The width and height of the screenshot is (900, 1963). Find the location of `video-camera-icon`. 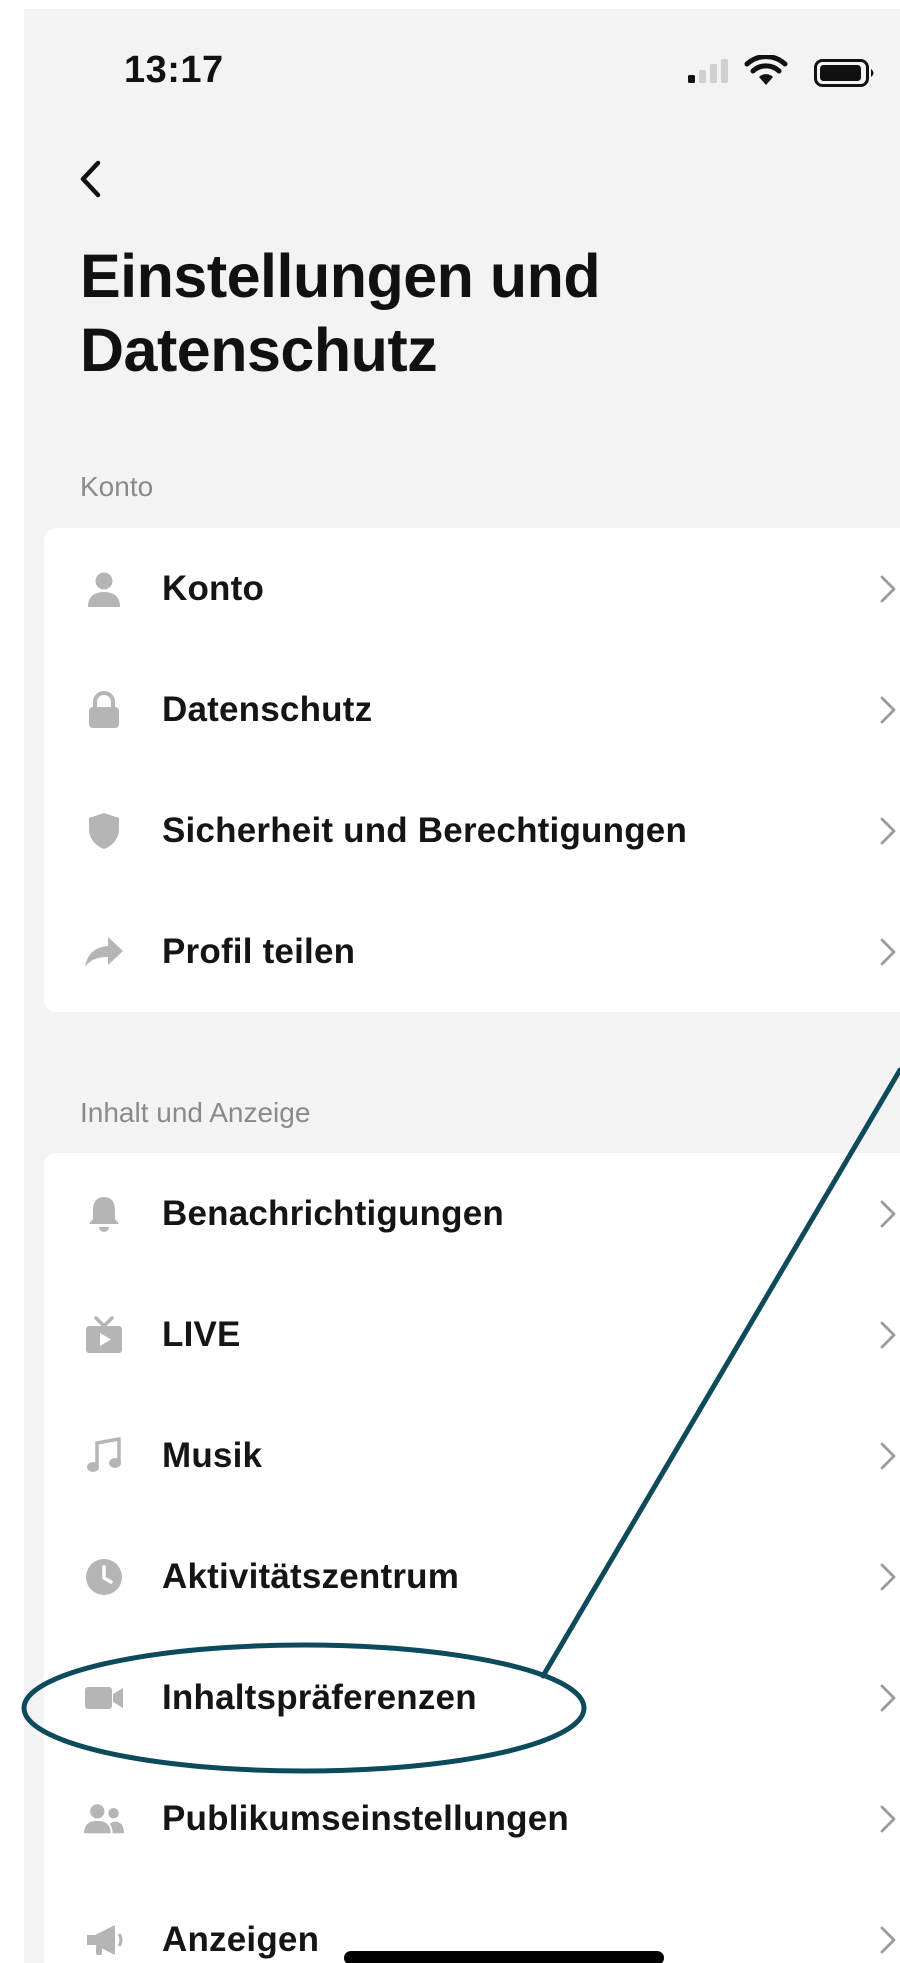

video-camera-icon is located at coordinates (104, 1698).